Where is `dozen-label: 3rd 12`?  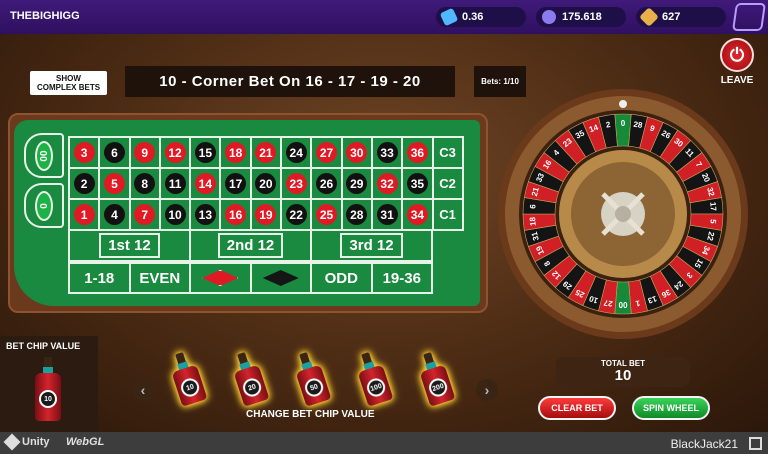
dozen-label: 3rd 12 is located at coordinates (371, 245).